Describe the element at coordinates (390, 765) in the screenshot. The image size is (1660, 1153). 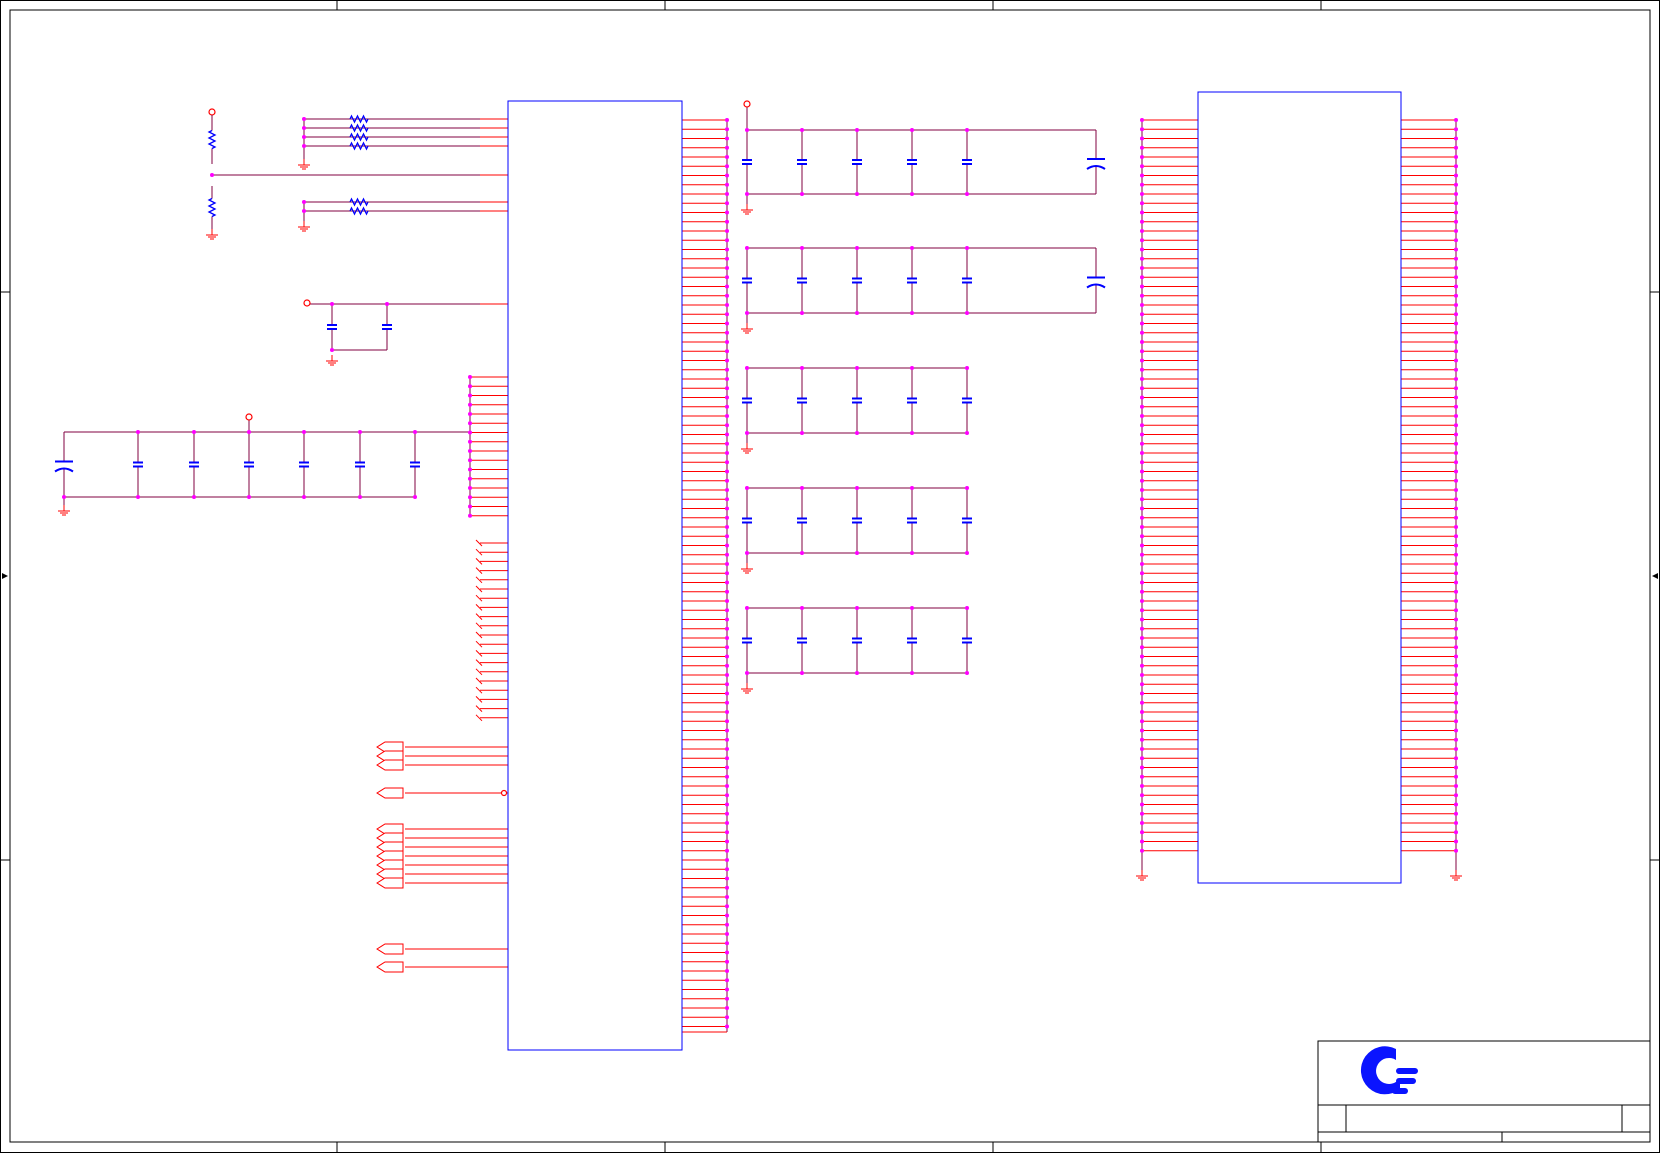
I see `off-sheet-port` at that location.